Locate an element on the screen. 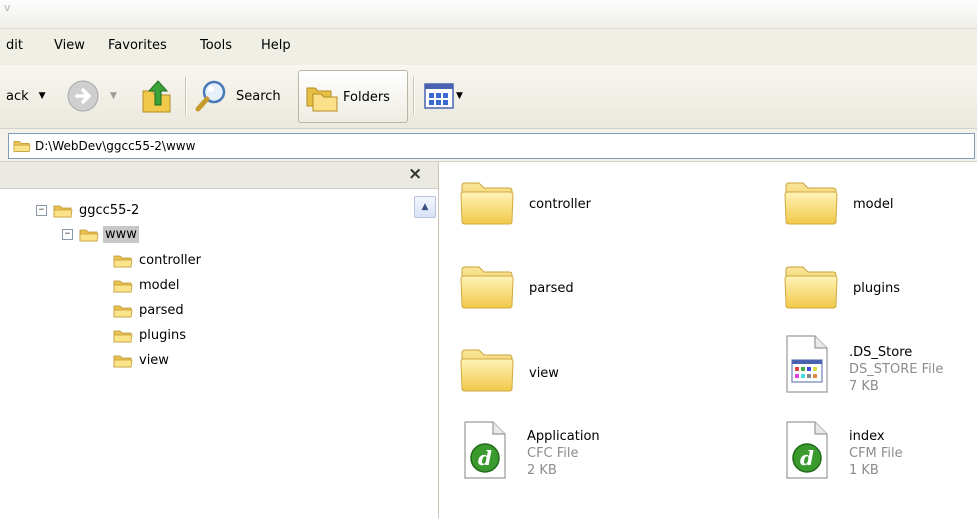 The width and height of the screenshot is (977, 518). up-button is located at coordinates (157, 96).